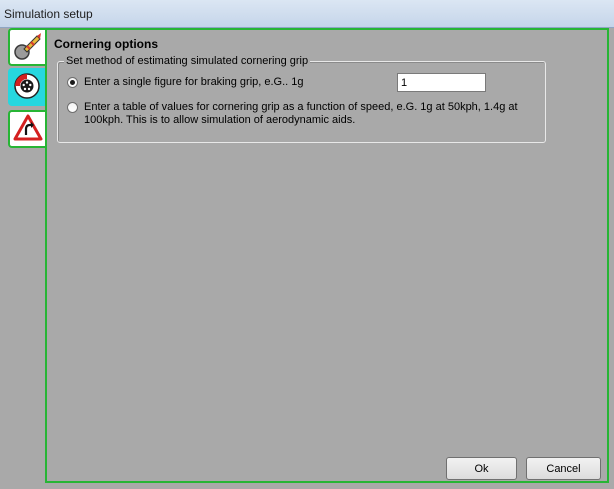  Describe the element at coordinates (106, 44) in the screenshot. I see `panel-title: Cornering options` at that location.